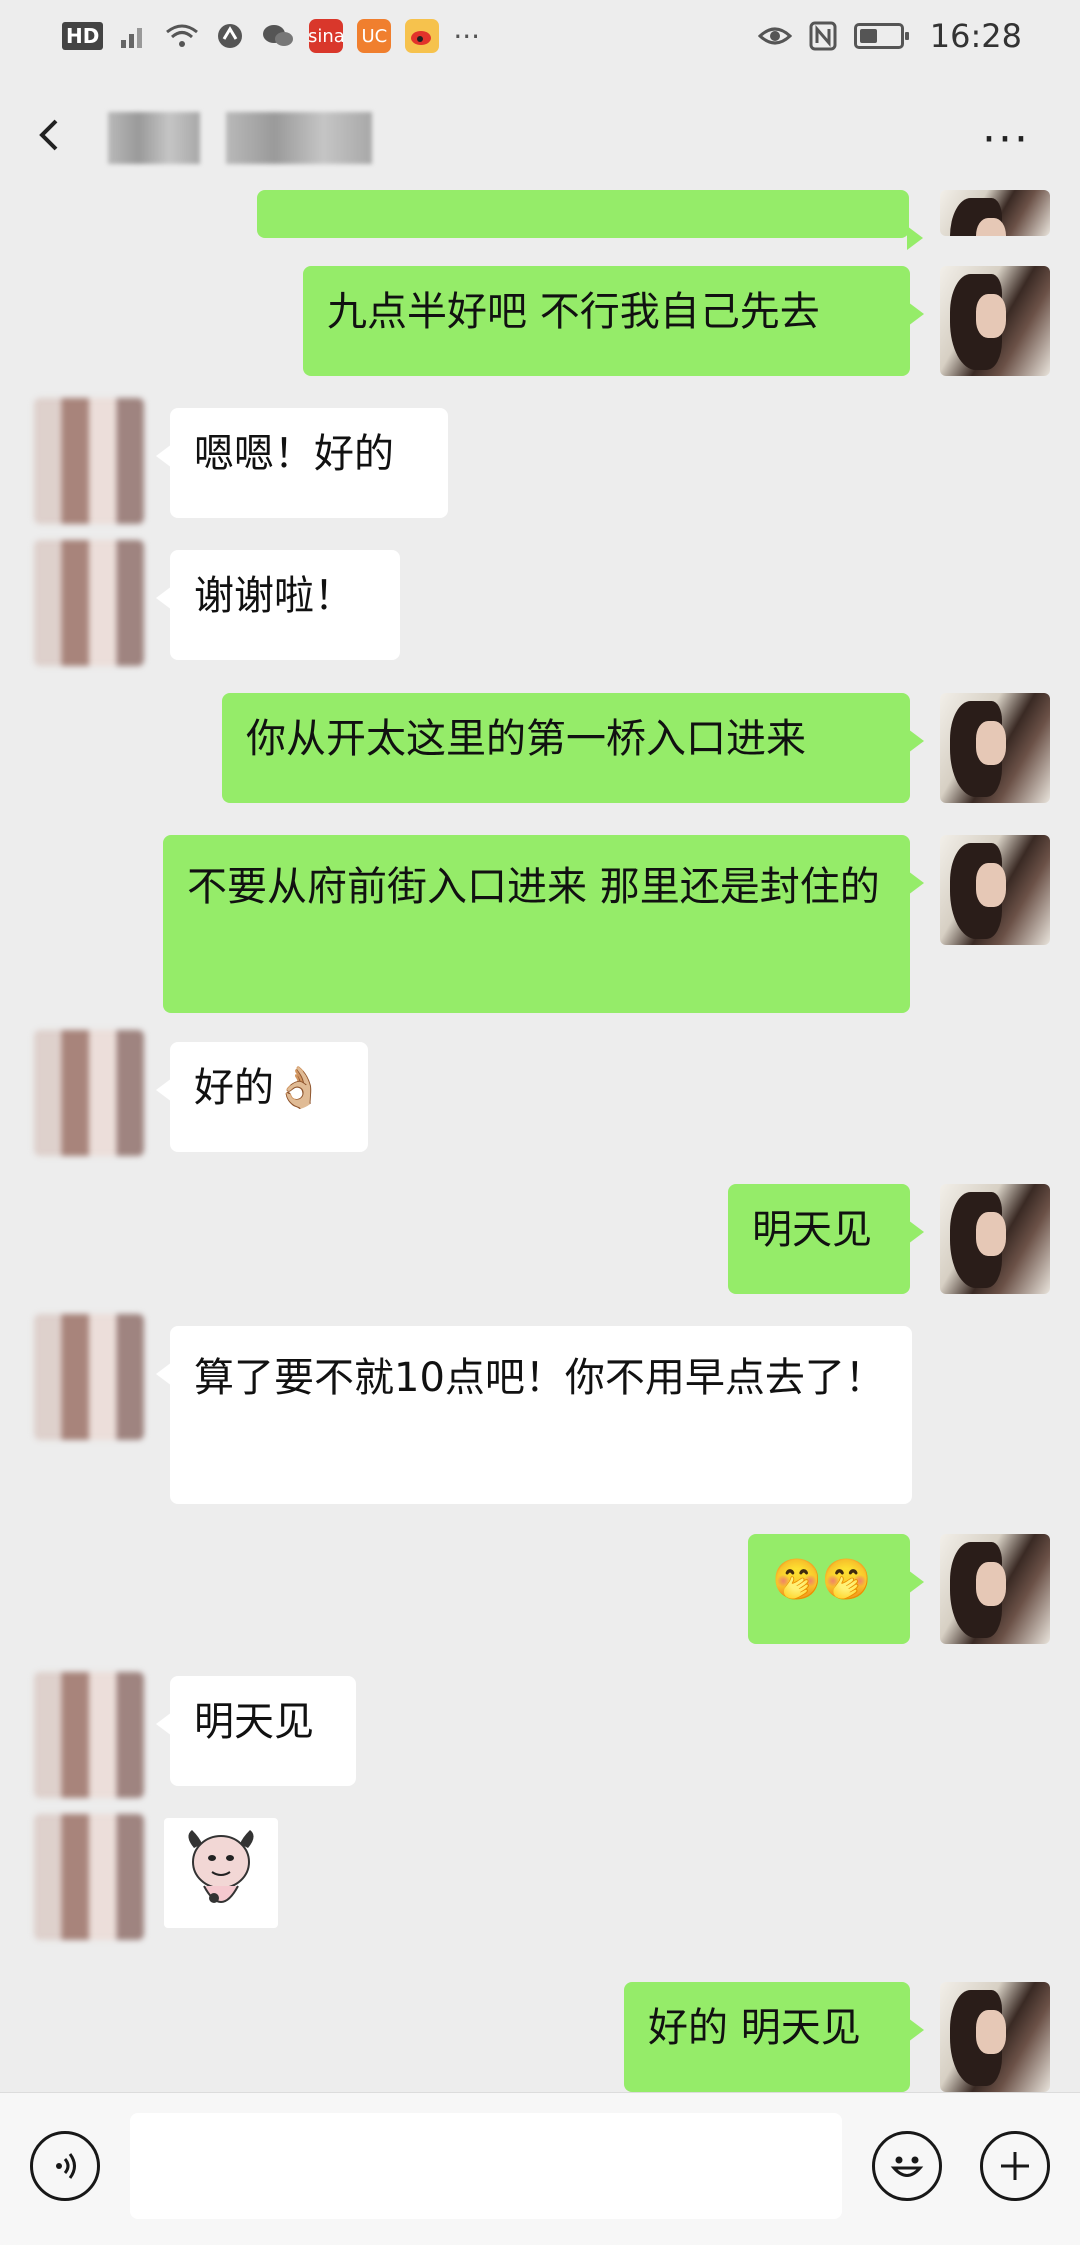 This screenshot has height=2245, width=1080. I want to click on voice-button, so click(65, 2166).